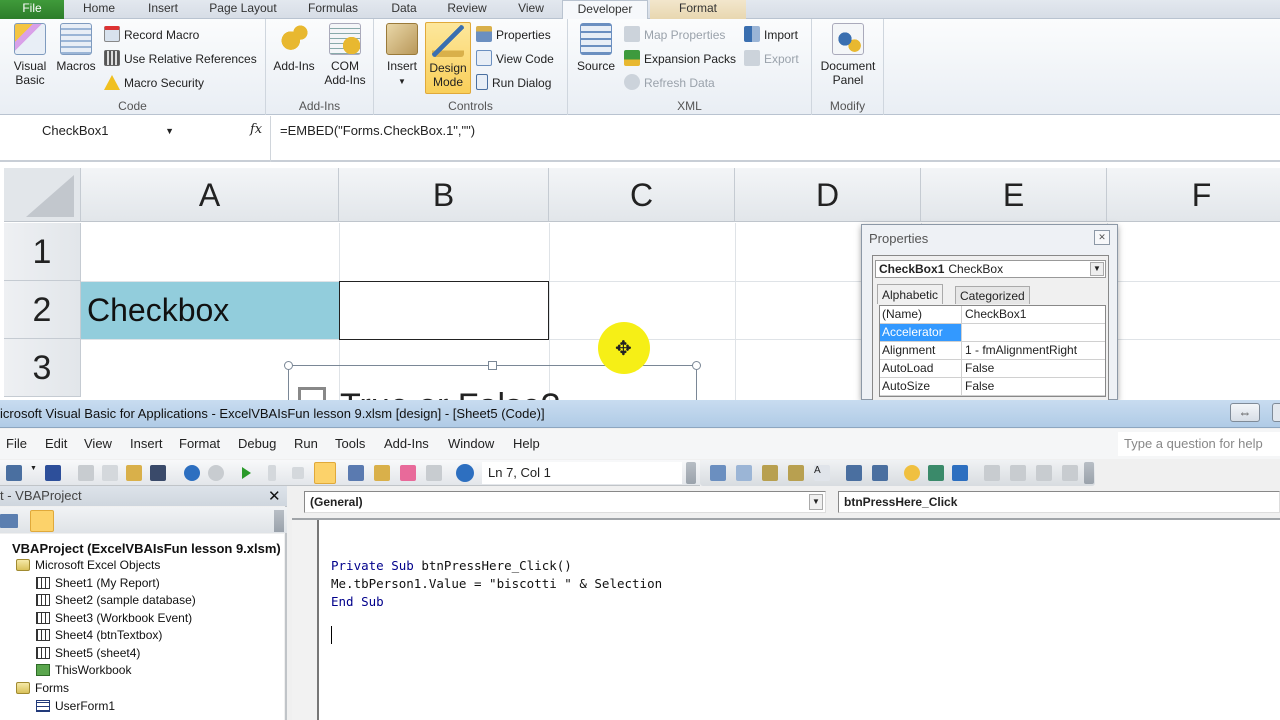 The image size is (1280, 720). I want to click on menu-view: View, so click(98, 443).